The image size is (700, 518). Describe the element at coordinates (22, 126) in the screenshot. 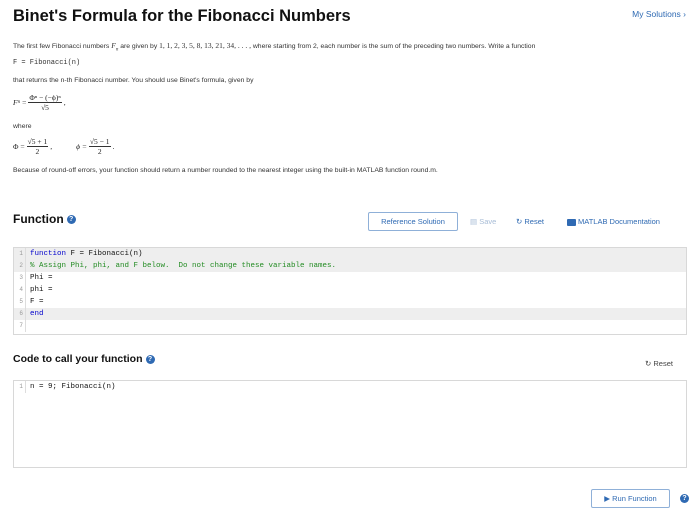

I see `where-label: where` at that location.